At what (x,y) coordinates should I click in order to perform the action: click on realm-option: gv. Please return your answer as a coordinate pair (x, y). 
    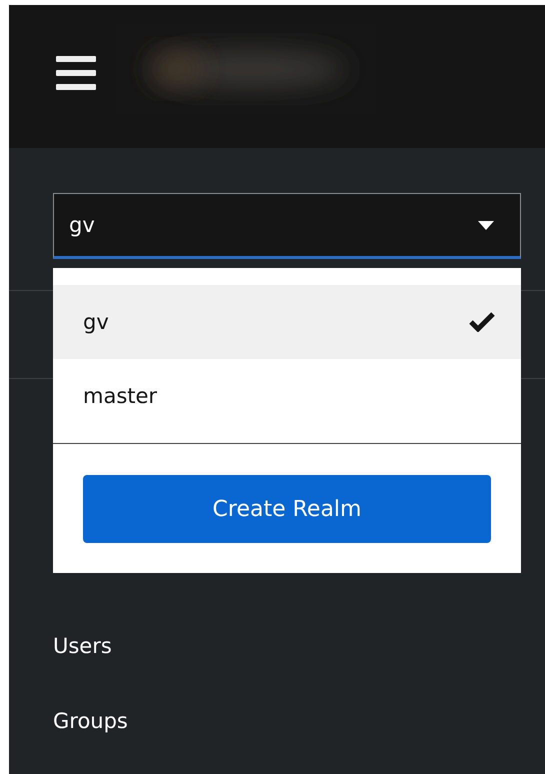
    Looking at the image, I should click on (287, 322).